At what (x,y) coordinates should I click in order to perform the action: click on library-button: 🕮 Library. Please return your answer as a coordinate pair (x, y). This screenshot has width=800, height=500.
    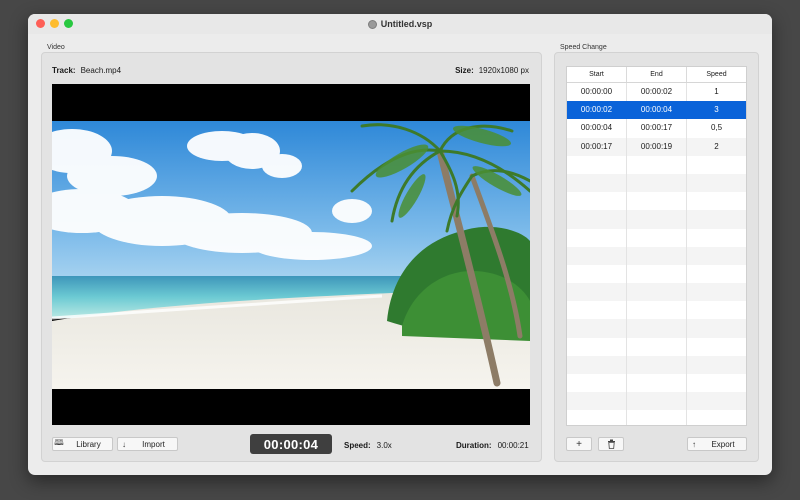
    Looking at the image, I should click on (82, 444).